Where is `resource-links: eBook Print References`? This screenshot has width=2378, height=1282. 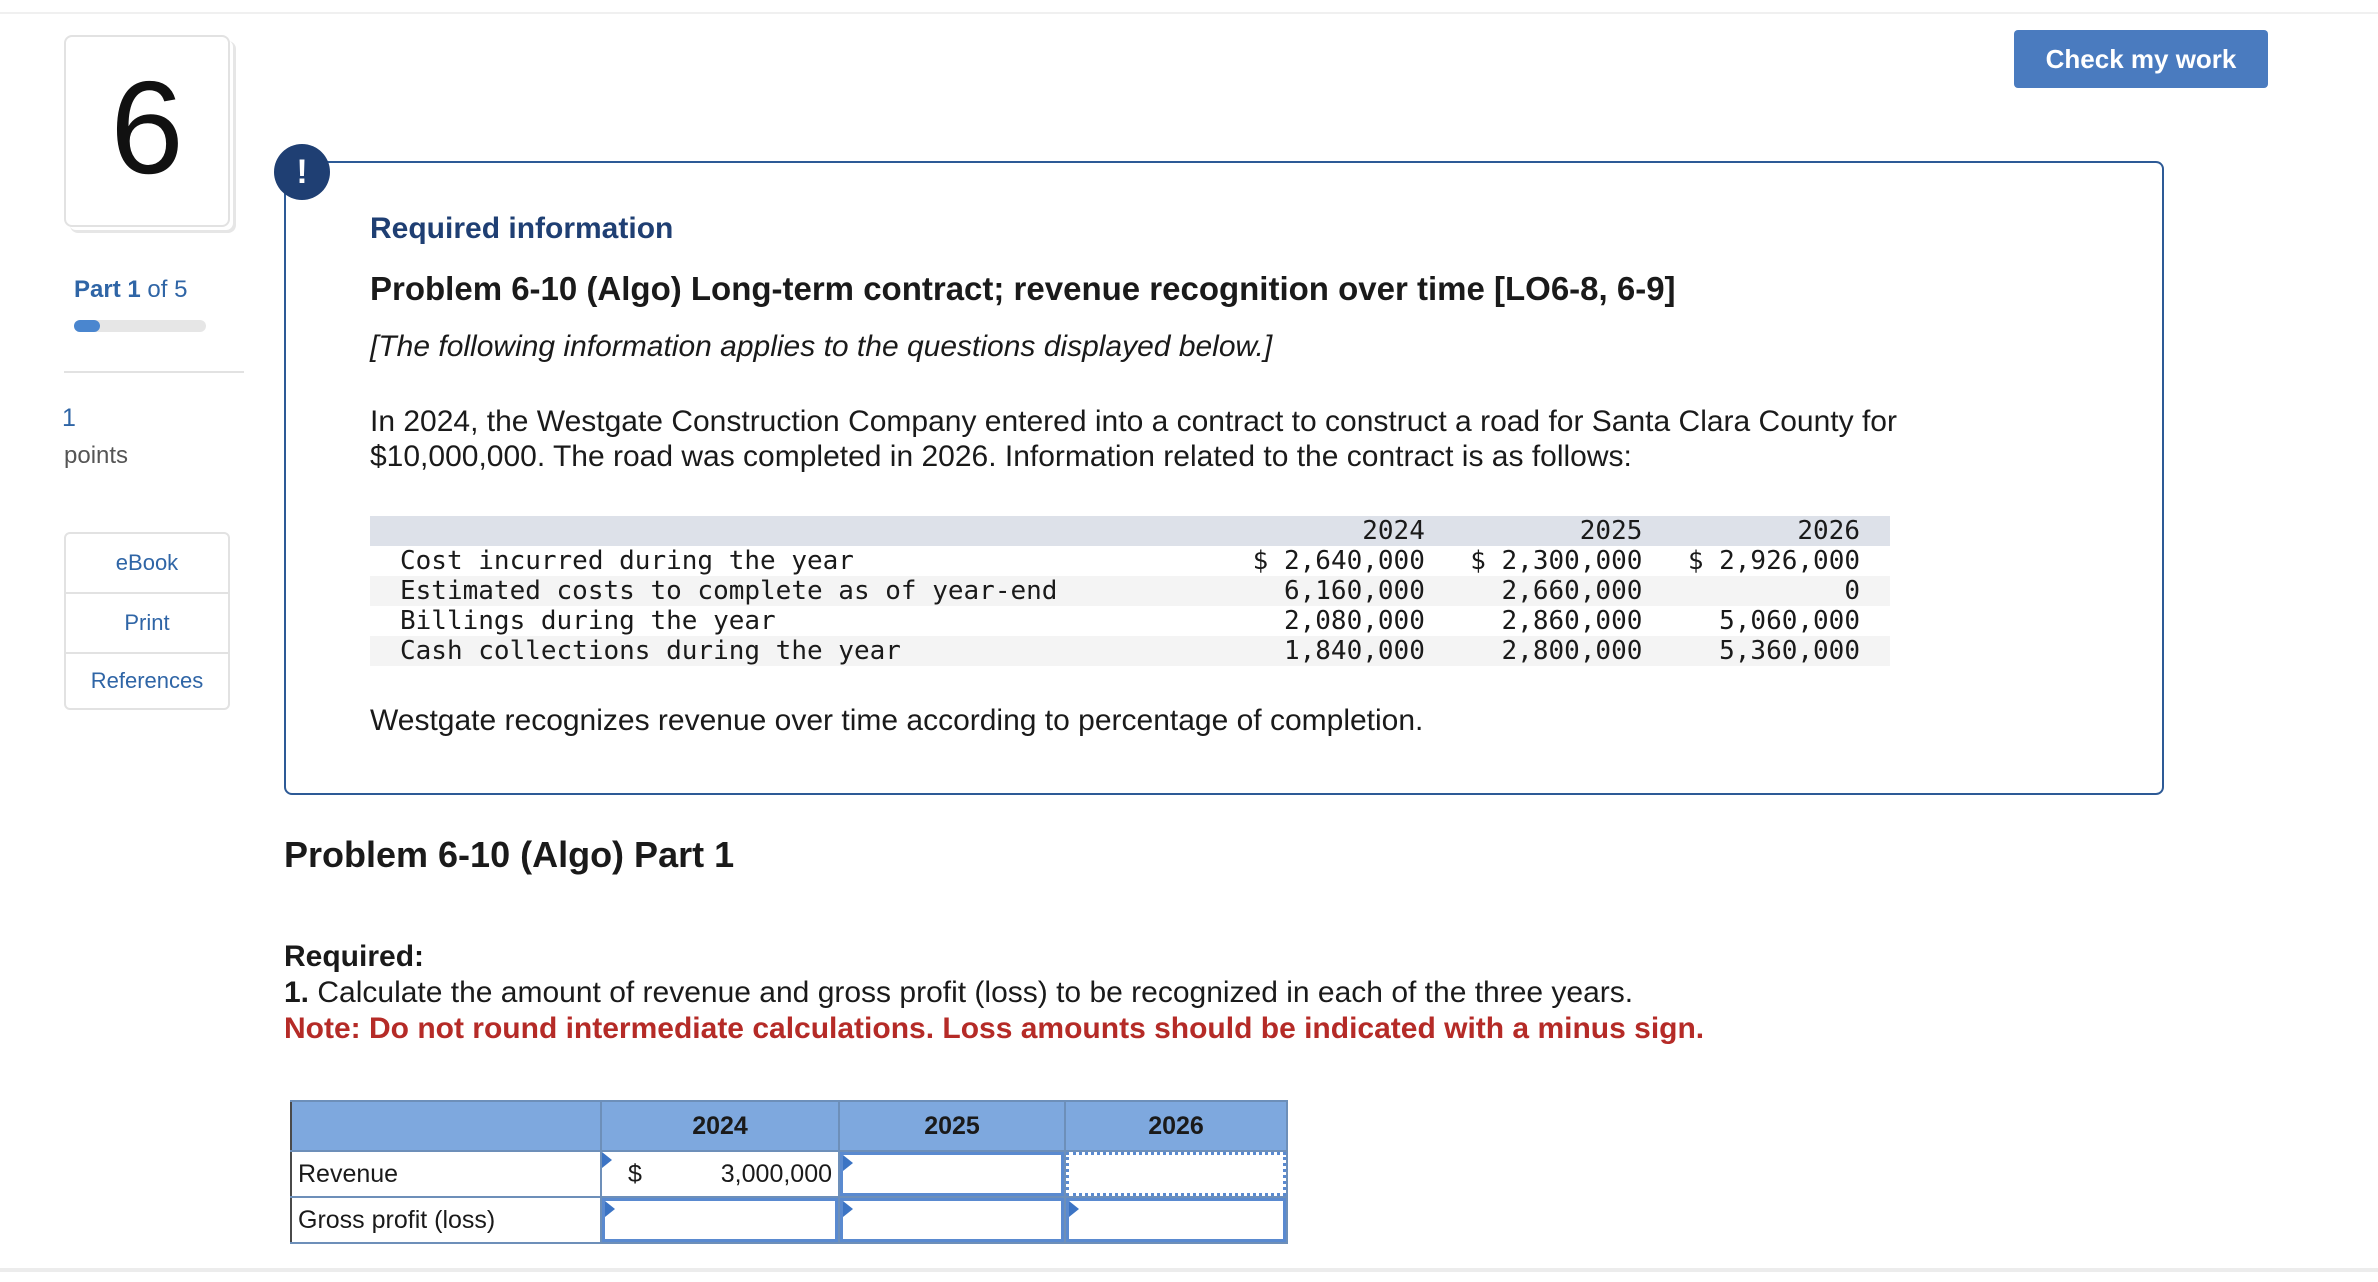 resource-links: eBook Print References is located at coordinates (147, 621).